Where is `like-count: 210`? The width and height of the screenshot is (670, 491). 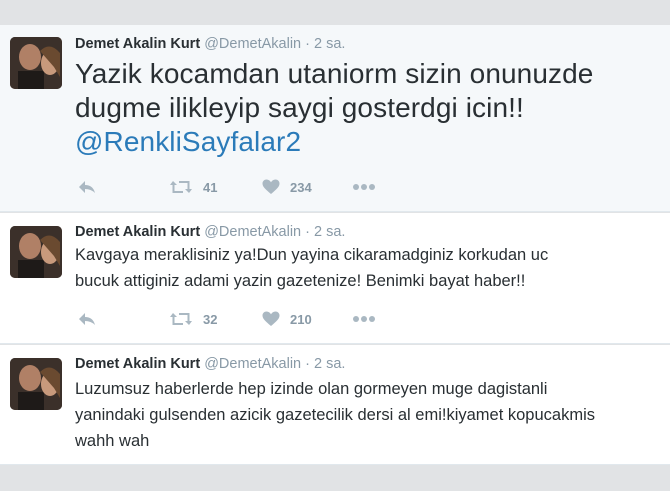
like-count: 210 is located at coordinates (301, 319).